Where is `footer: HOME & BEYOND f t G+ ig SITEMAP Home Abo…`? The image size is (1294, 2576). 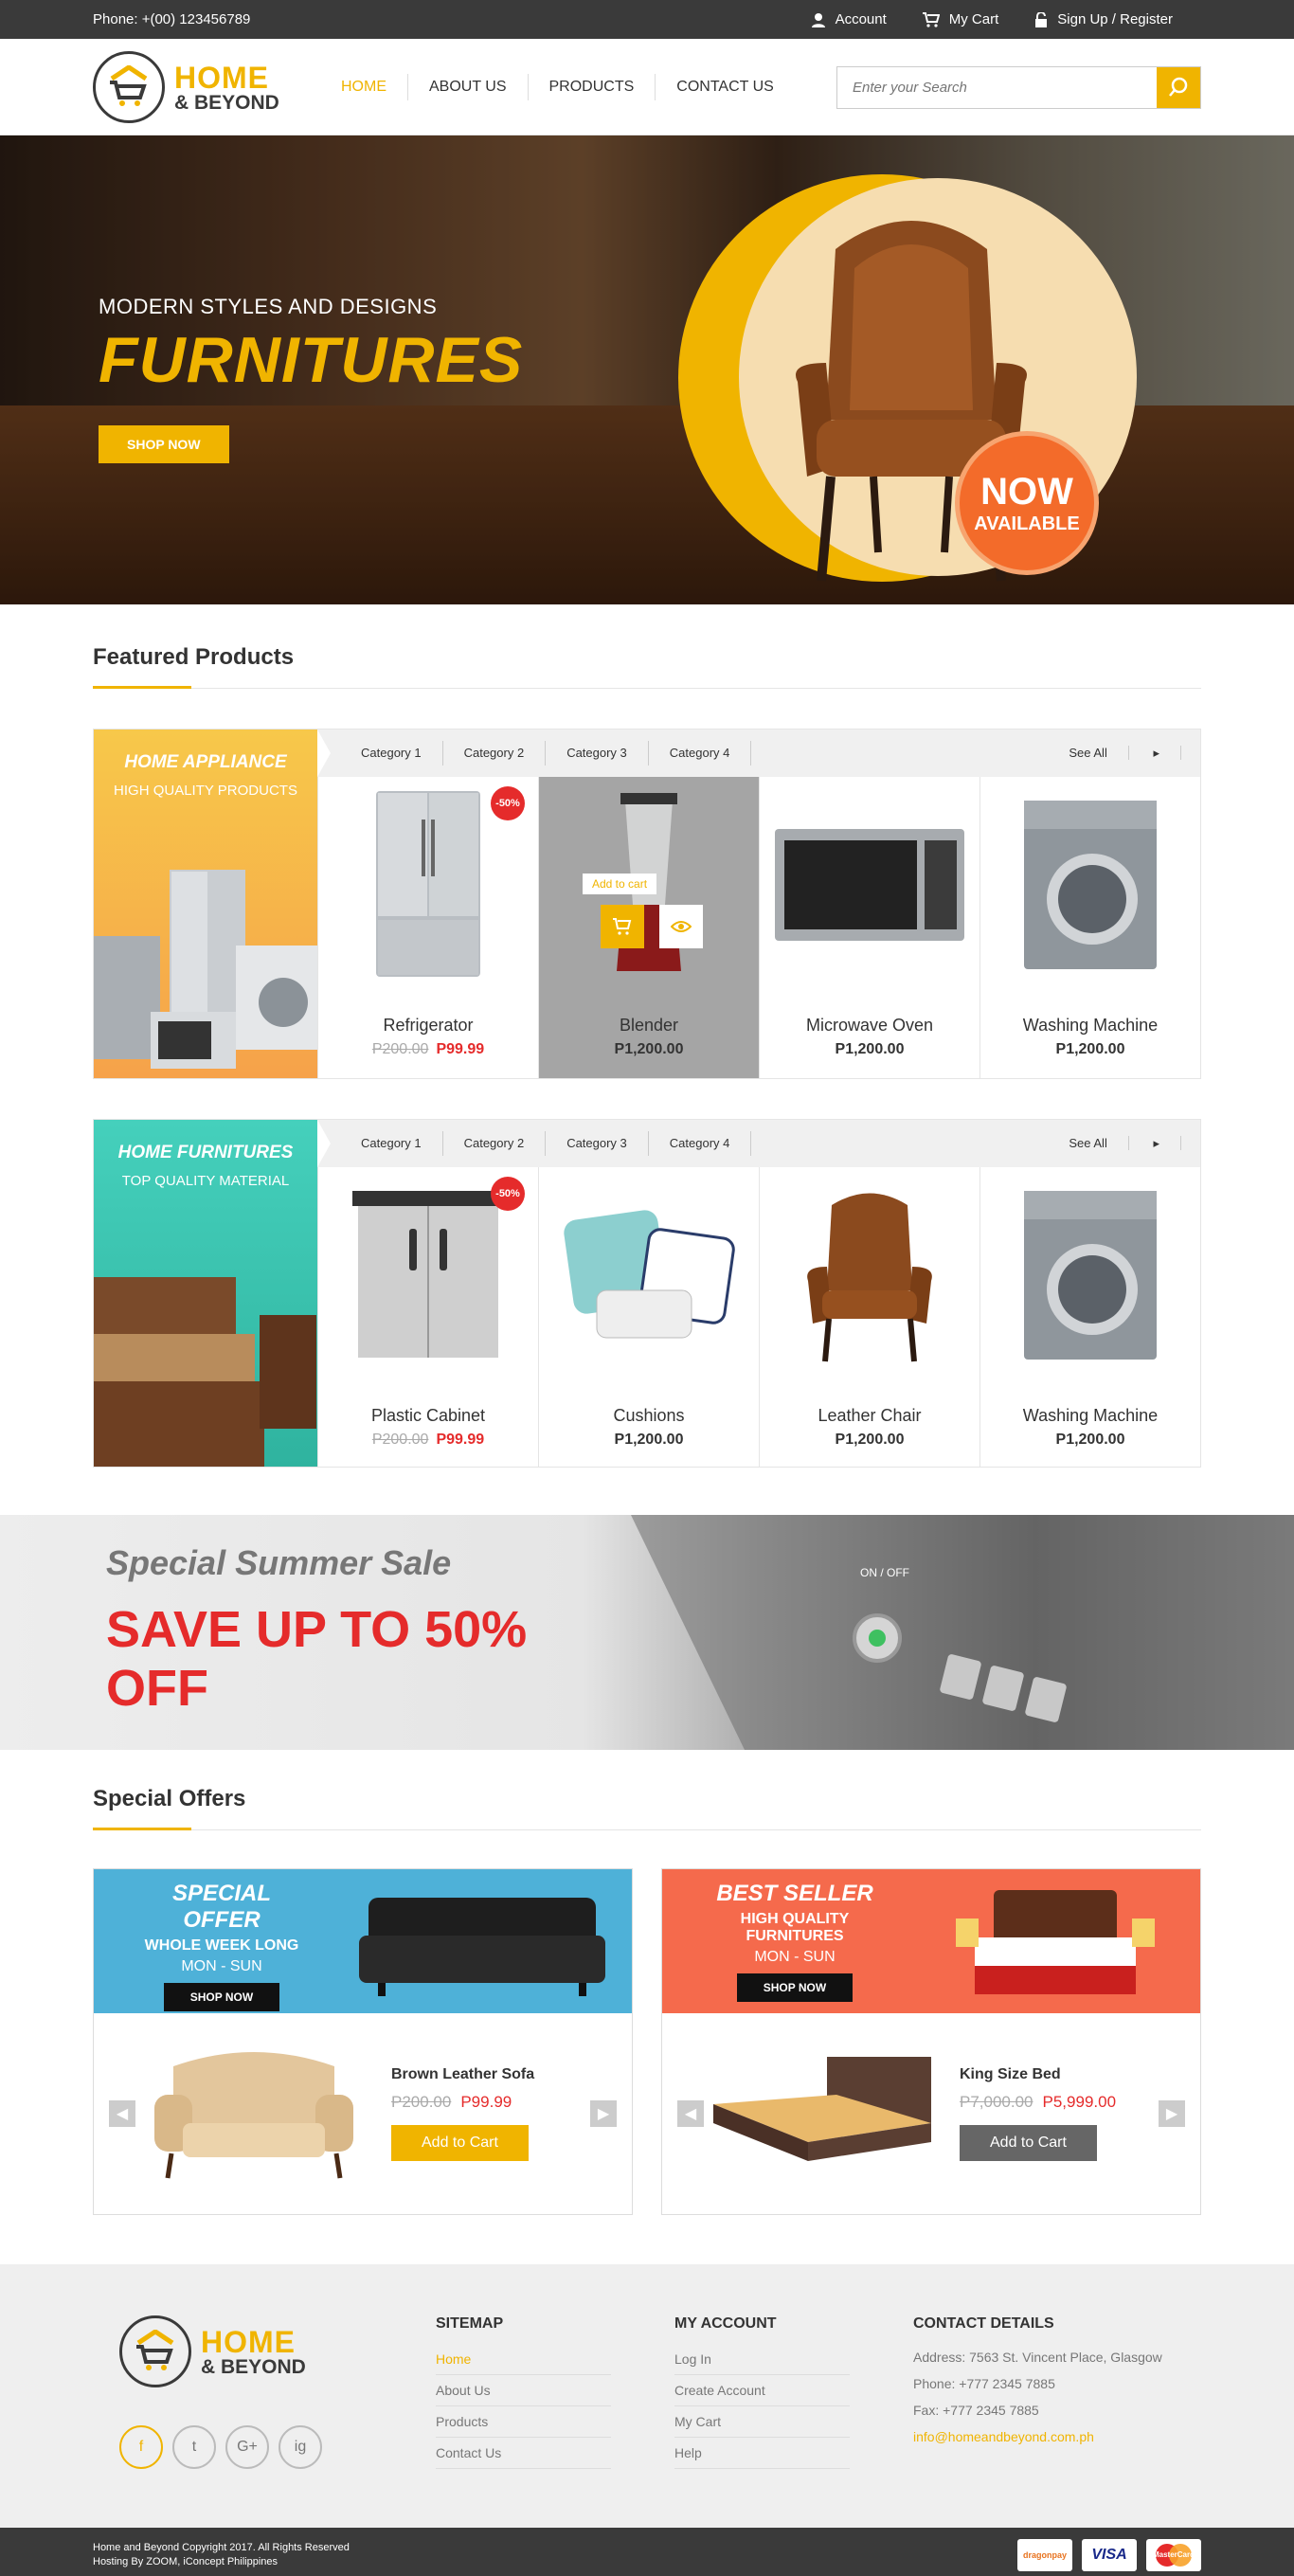 footer: HOME & BEYOND f t G+ ig SITEMAP Home Abo… is located at coordinates (647, 2396).